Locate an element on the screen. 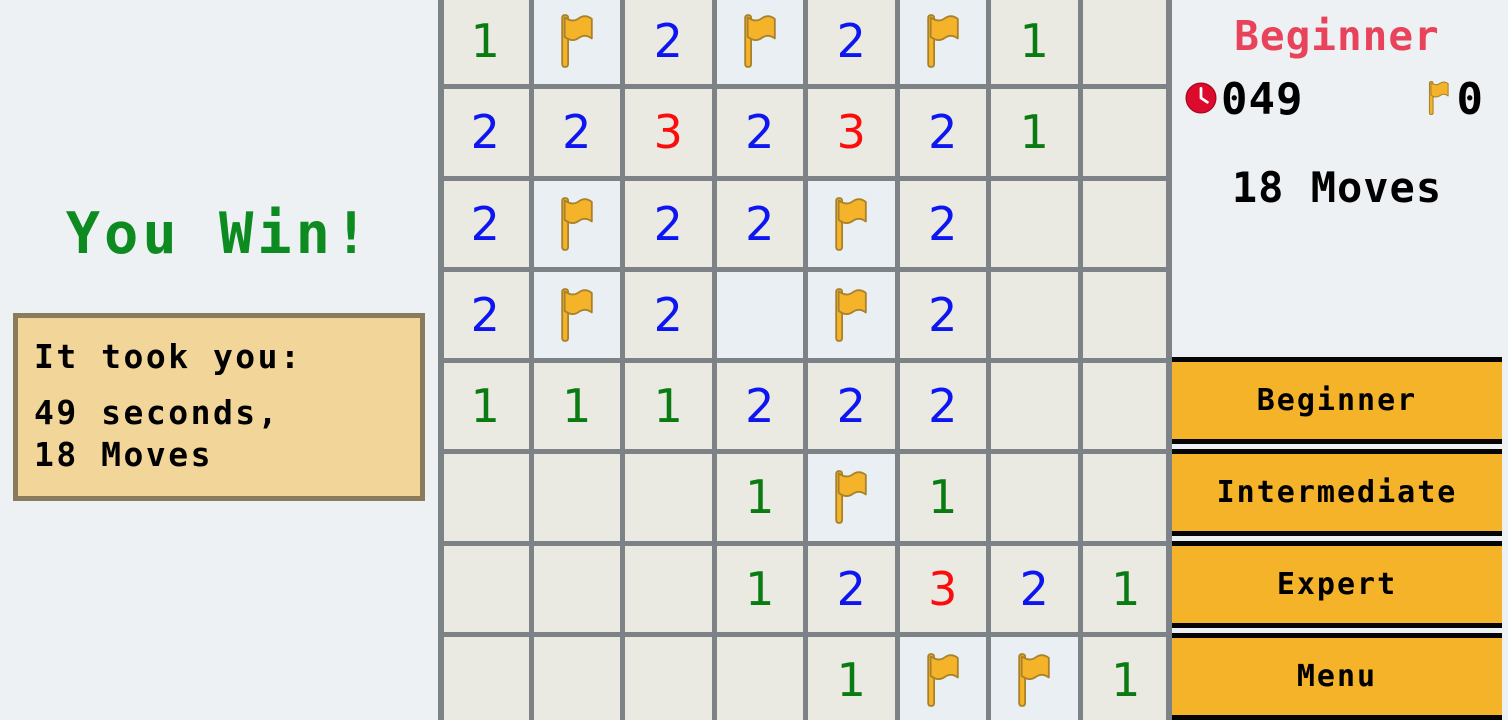 The width and height of the screenshot is (1508, 720). clock-icon is located at coordinates (1202, 100).